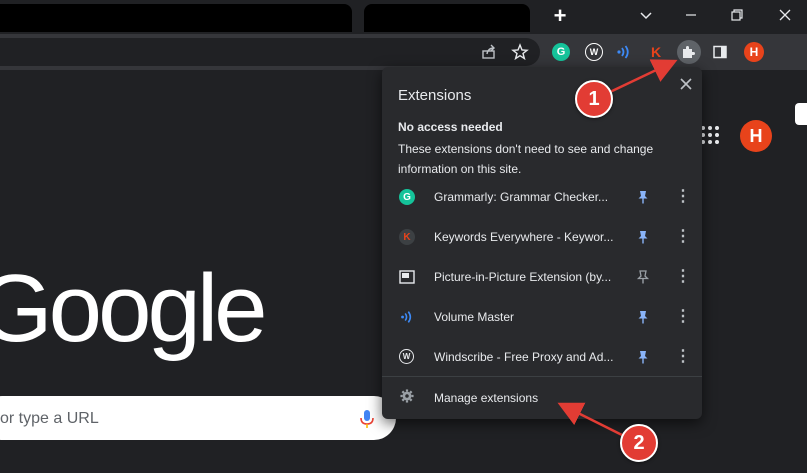  I want to click on close-menu-button, so click(686, 84).